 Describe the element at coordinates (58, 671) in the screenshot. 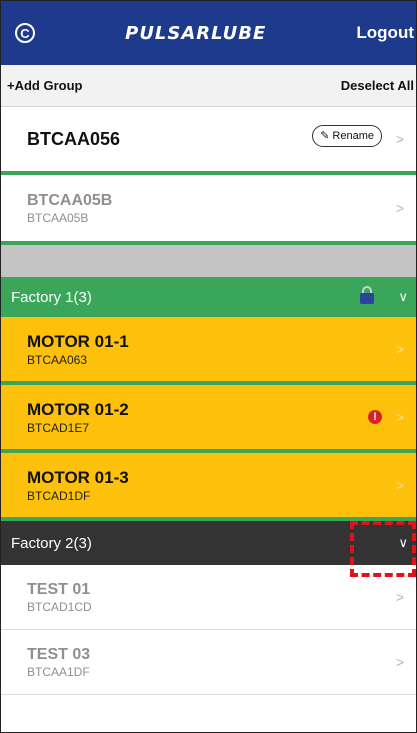

I see `device-id: BTCAA1DF` at that location.